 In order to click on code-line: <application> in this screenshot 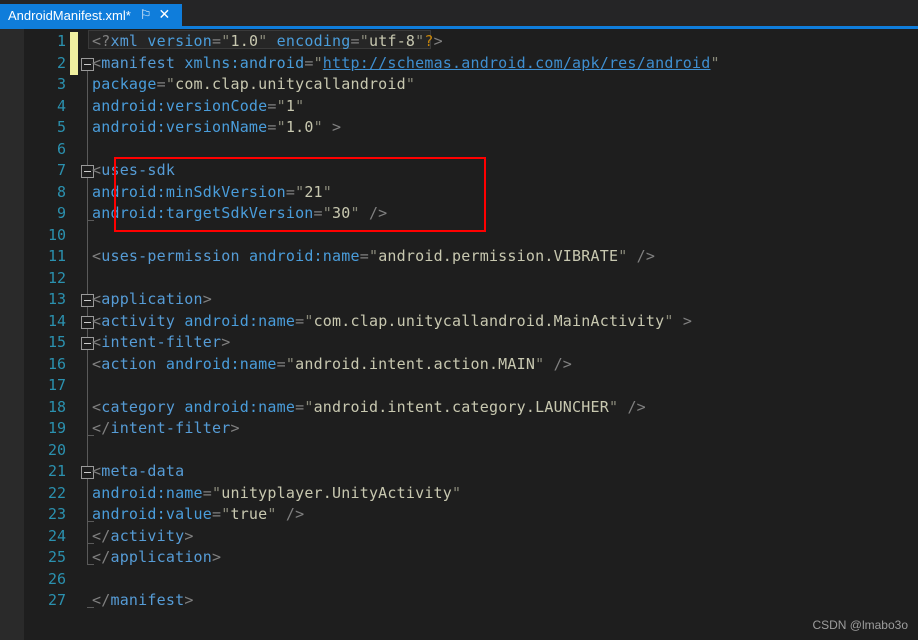, I will do `click(152, 299)`.